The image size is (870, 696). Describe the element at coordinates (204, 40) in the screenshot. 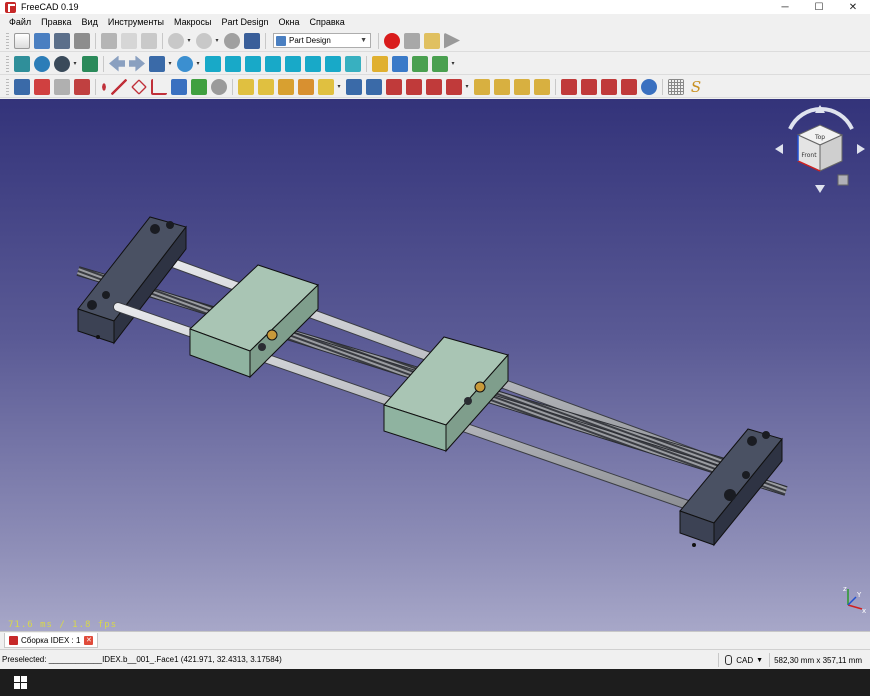

I see `redo-icon` at that location.